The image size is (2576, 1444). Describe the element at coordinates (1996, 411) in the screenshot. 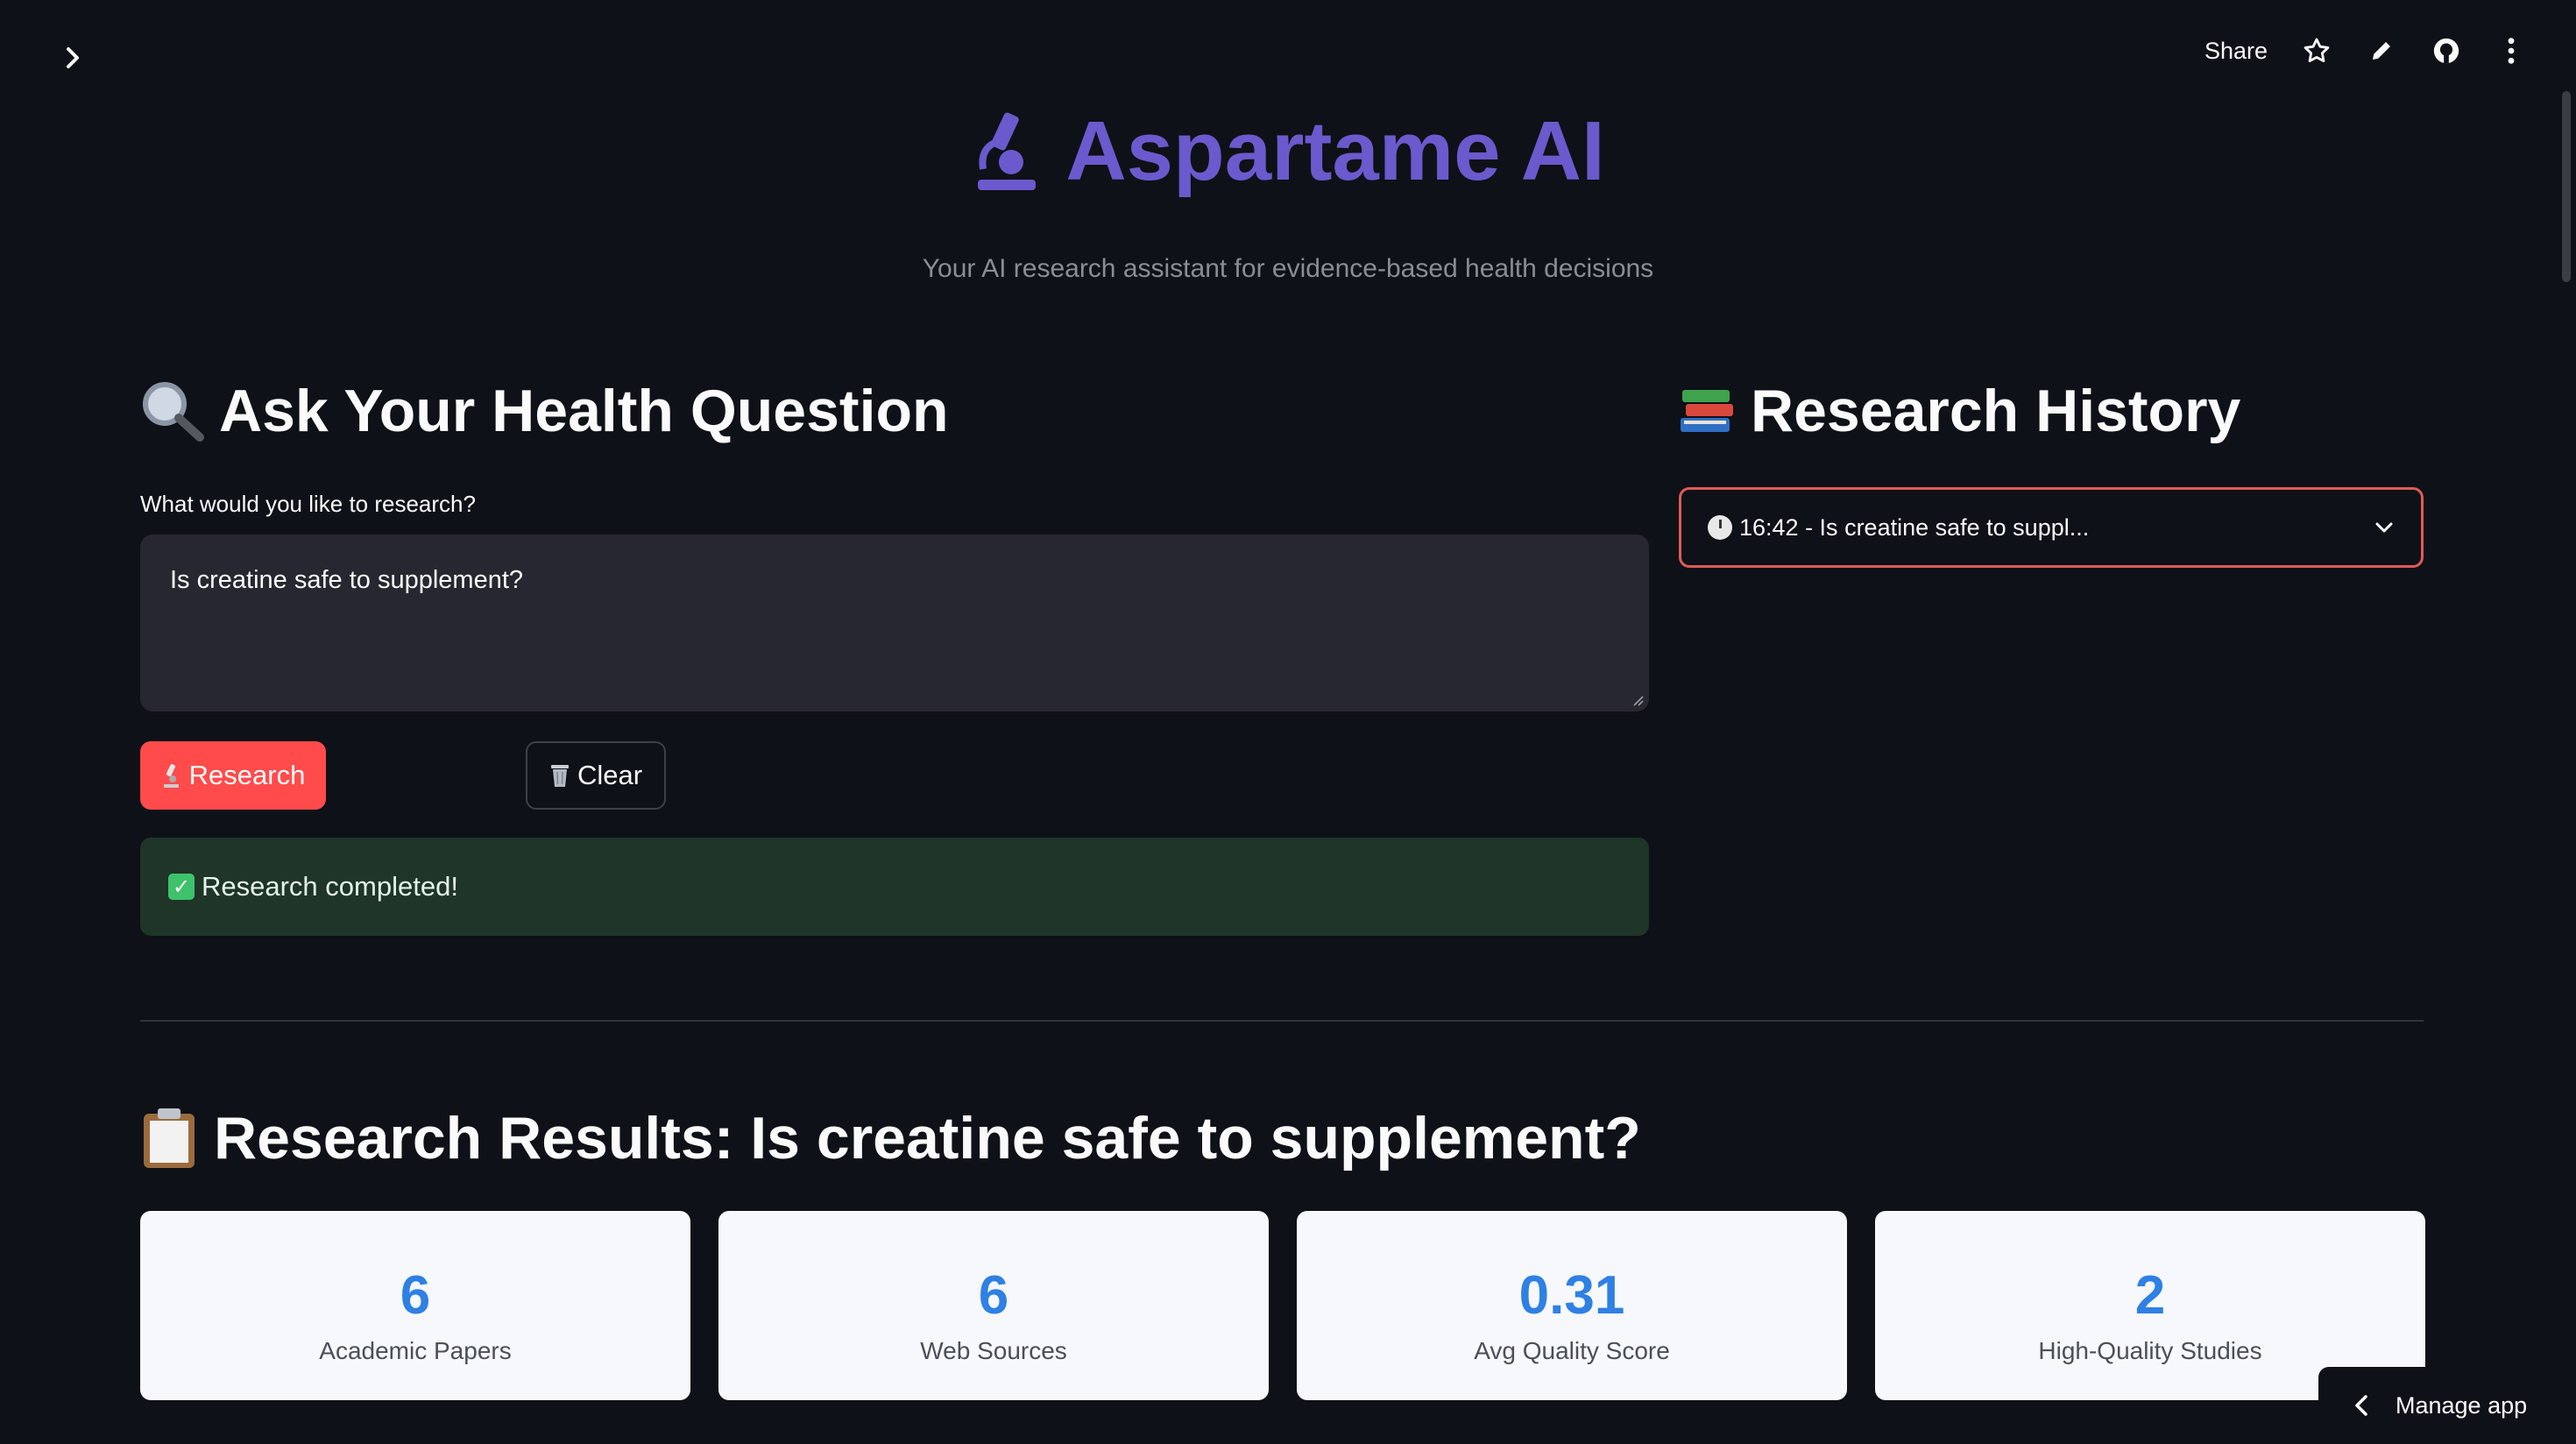

I see `history-heading-text: Research History` at that location.